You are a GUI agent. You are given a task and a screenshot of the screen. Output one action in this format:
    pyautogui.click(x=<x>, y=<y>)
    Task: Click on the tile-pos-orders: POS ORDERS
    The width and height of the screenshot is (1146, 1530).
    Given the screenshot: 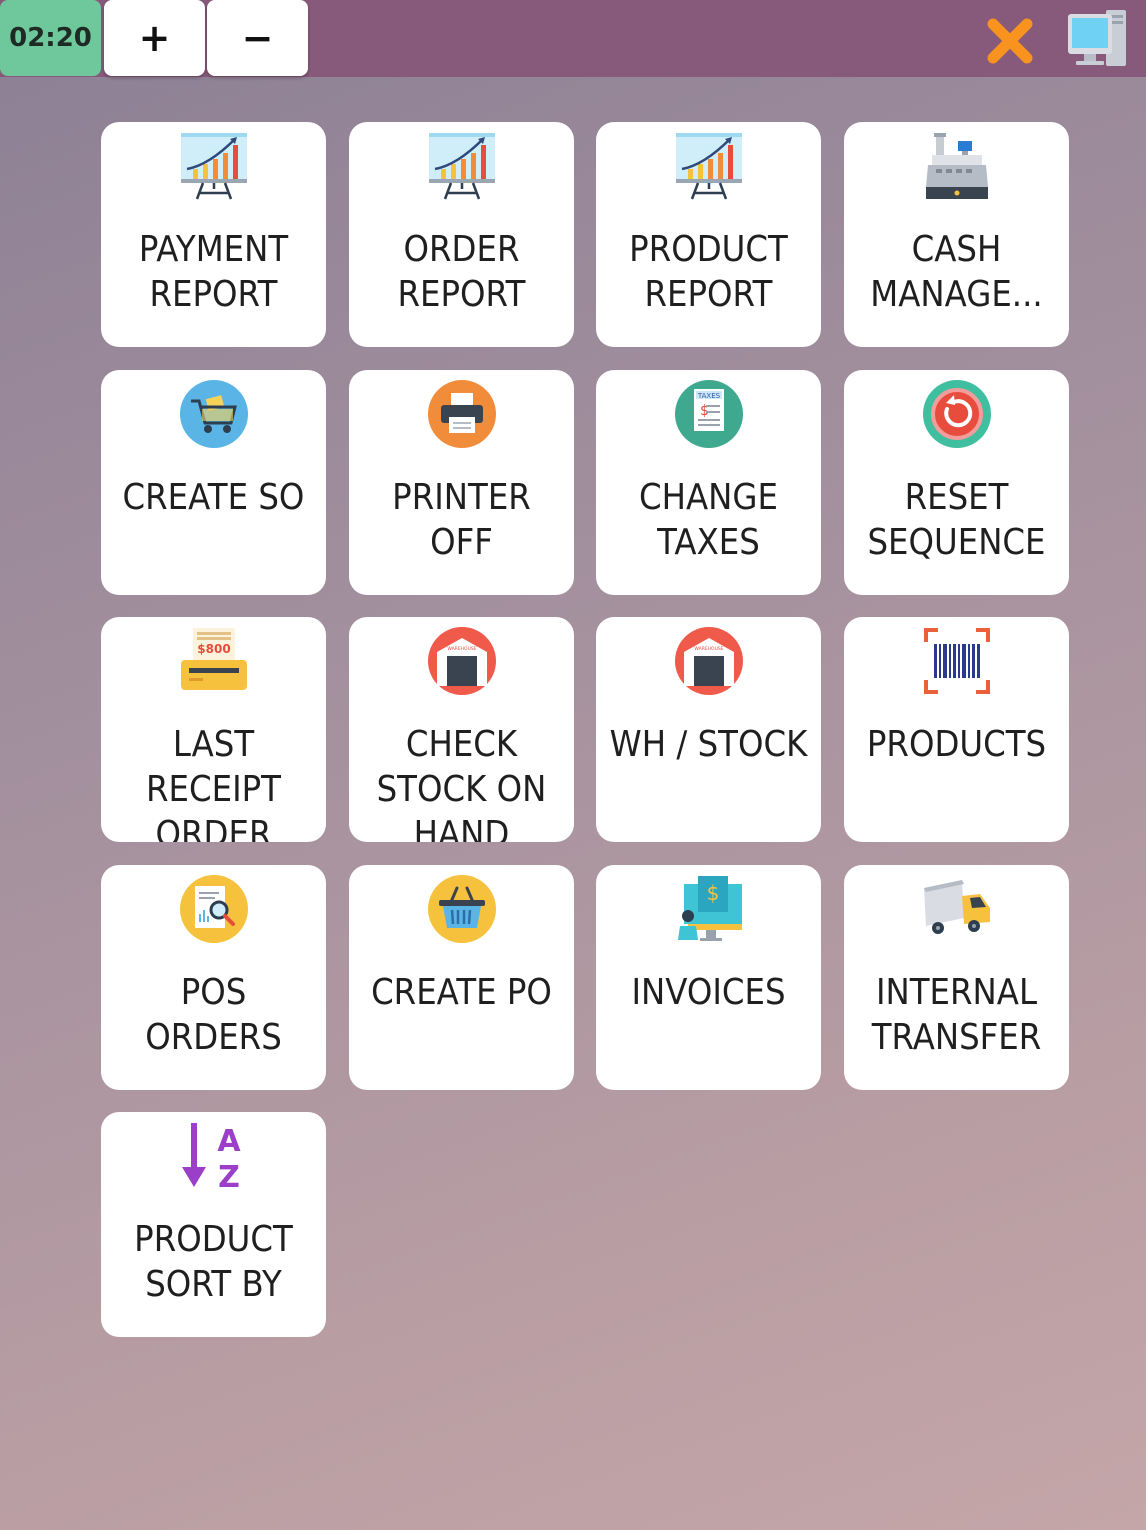 What is the action you would take?
    pyautogui.click(x=213, y=977)
    